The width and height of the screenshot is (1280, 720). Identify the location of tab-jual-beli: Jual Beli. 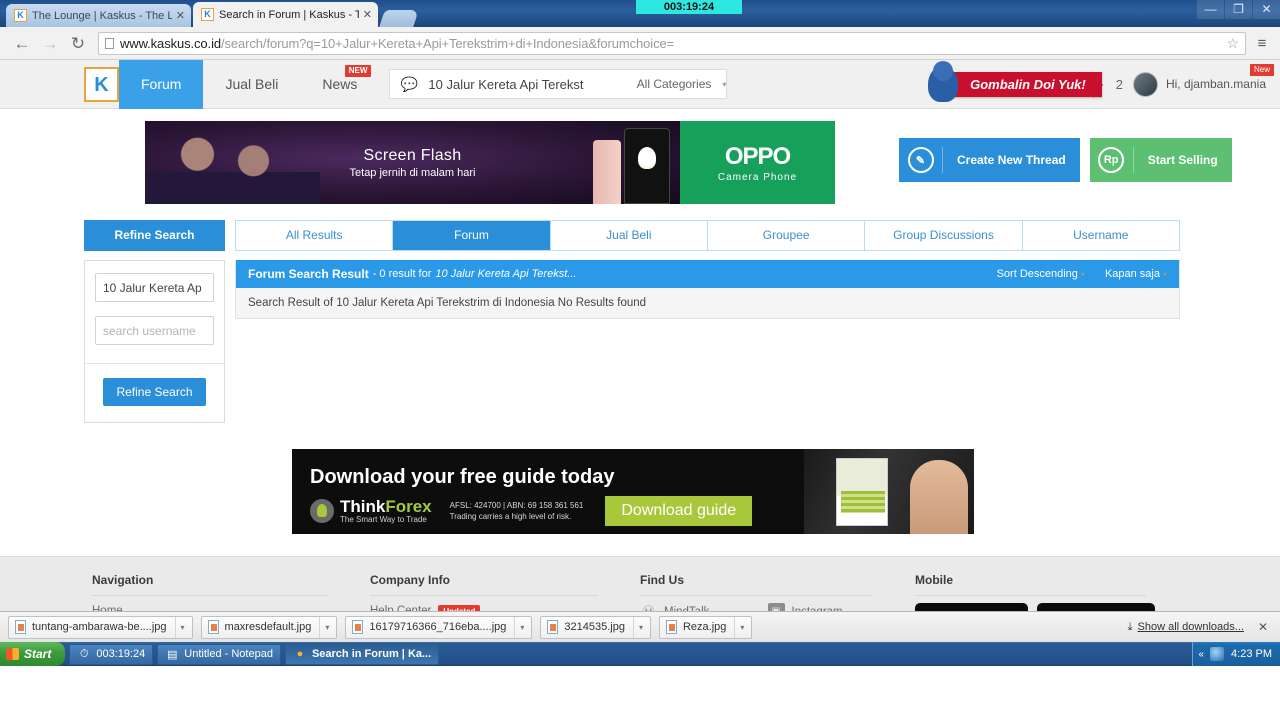
(629, 235).